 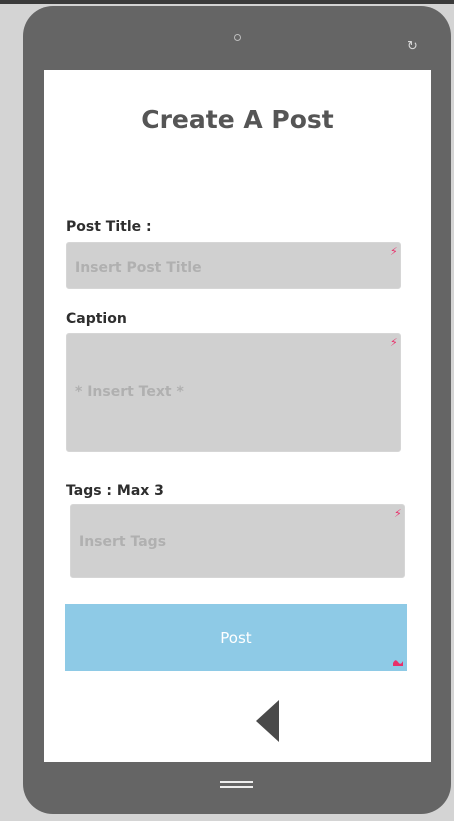 What do you see at coordinates (237, 37) in the screenshot?
I see `camera-icon` at bounding box center [237, 37].